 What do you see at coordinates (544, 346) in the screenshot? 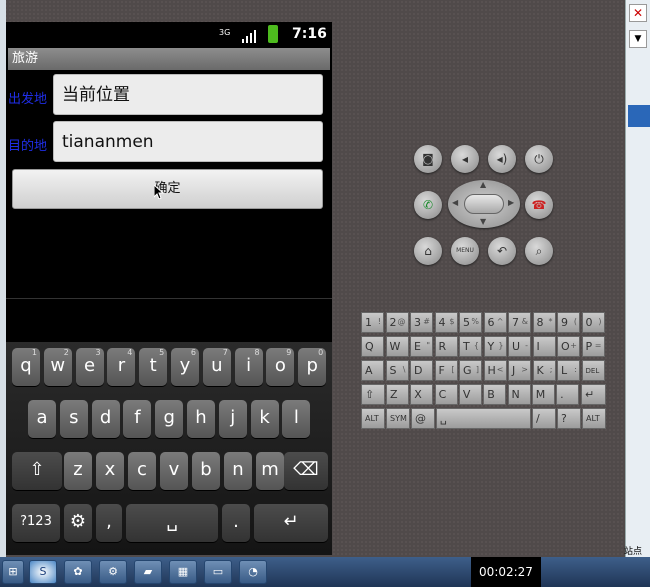
I see `hw-key-I: I` at bounding box center [544, 346].